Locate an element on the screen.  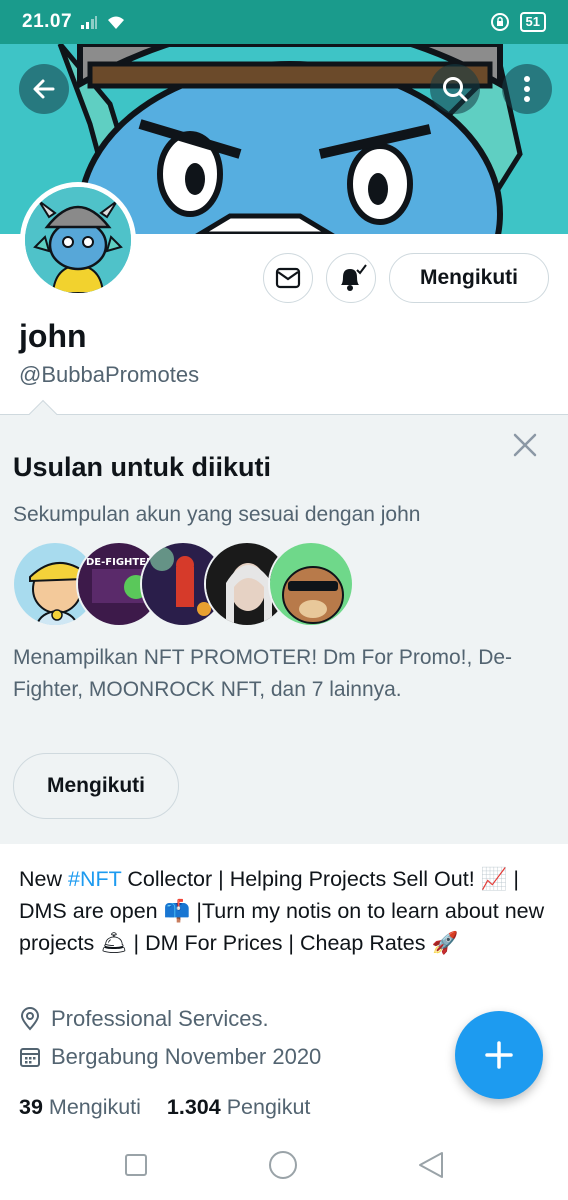
system-nav-bar is located at coordinates (284, 1165).